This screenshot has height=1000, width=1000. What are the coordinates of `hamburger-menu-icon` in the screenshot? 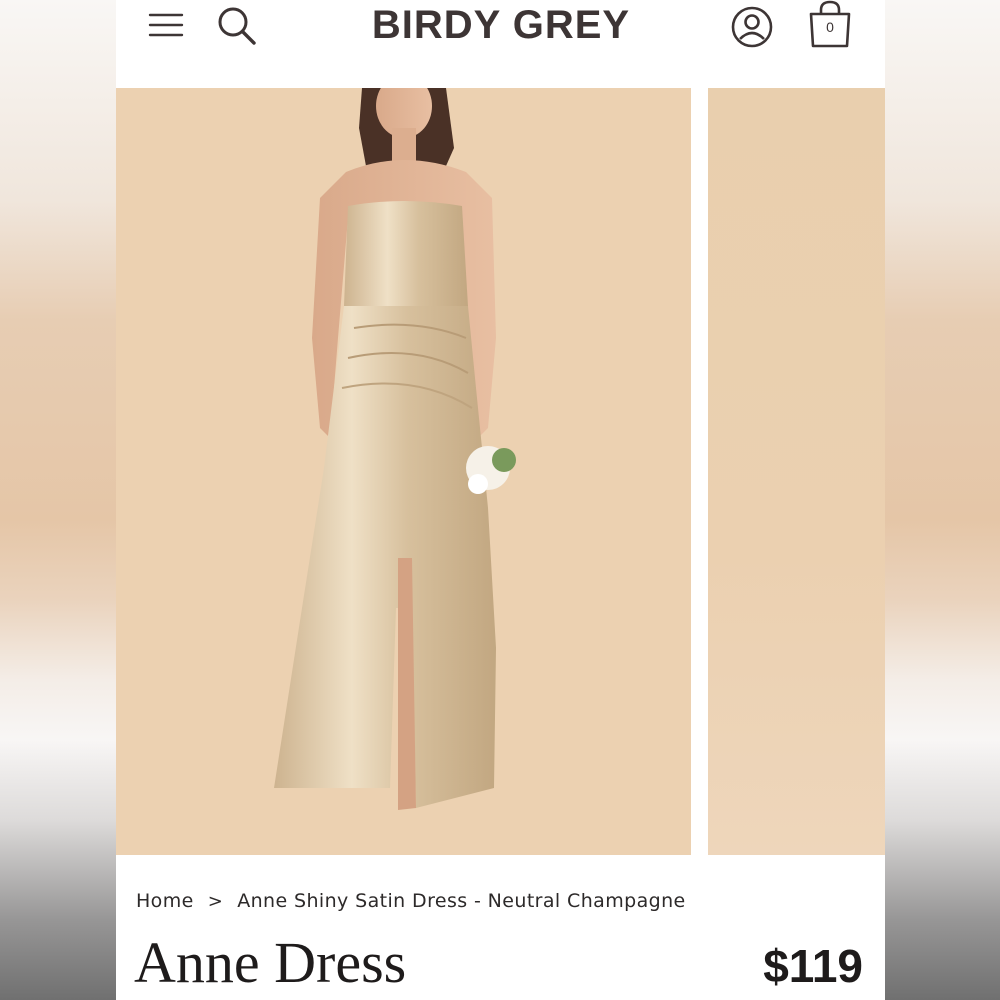 It's located at (166, 25).